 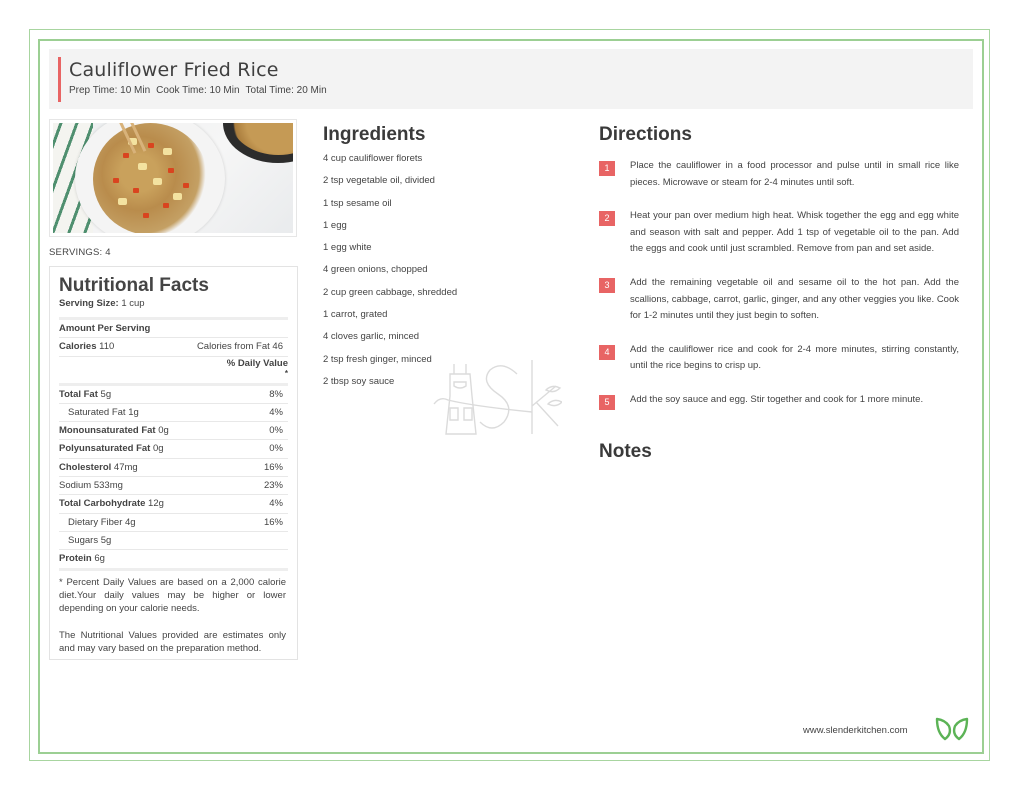 I want to click on ingredient-item: 1 egg white, so click(x=347, y=248).